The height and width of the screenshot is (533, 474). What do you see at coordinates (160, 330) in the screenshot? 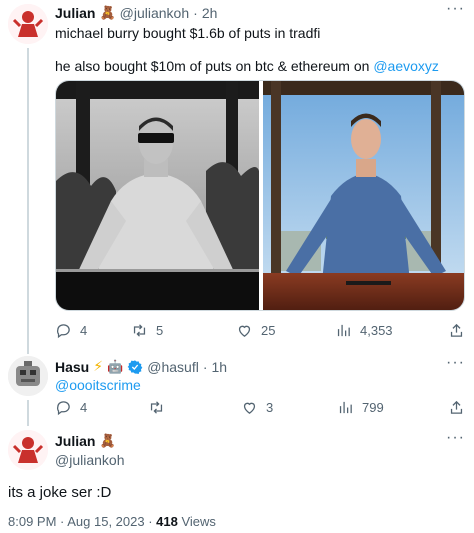
I see `retweet-count: 5` at bounding box center [160, 330].